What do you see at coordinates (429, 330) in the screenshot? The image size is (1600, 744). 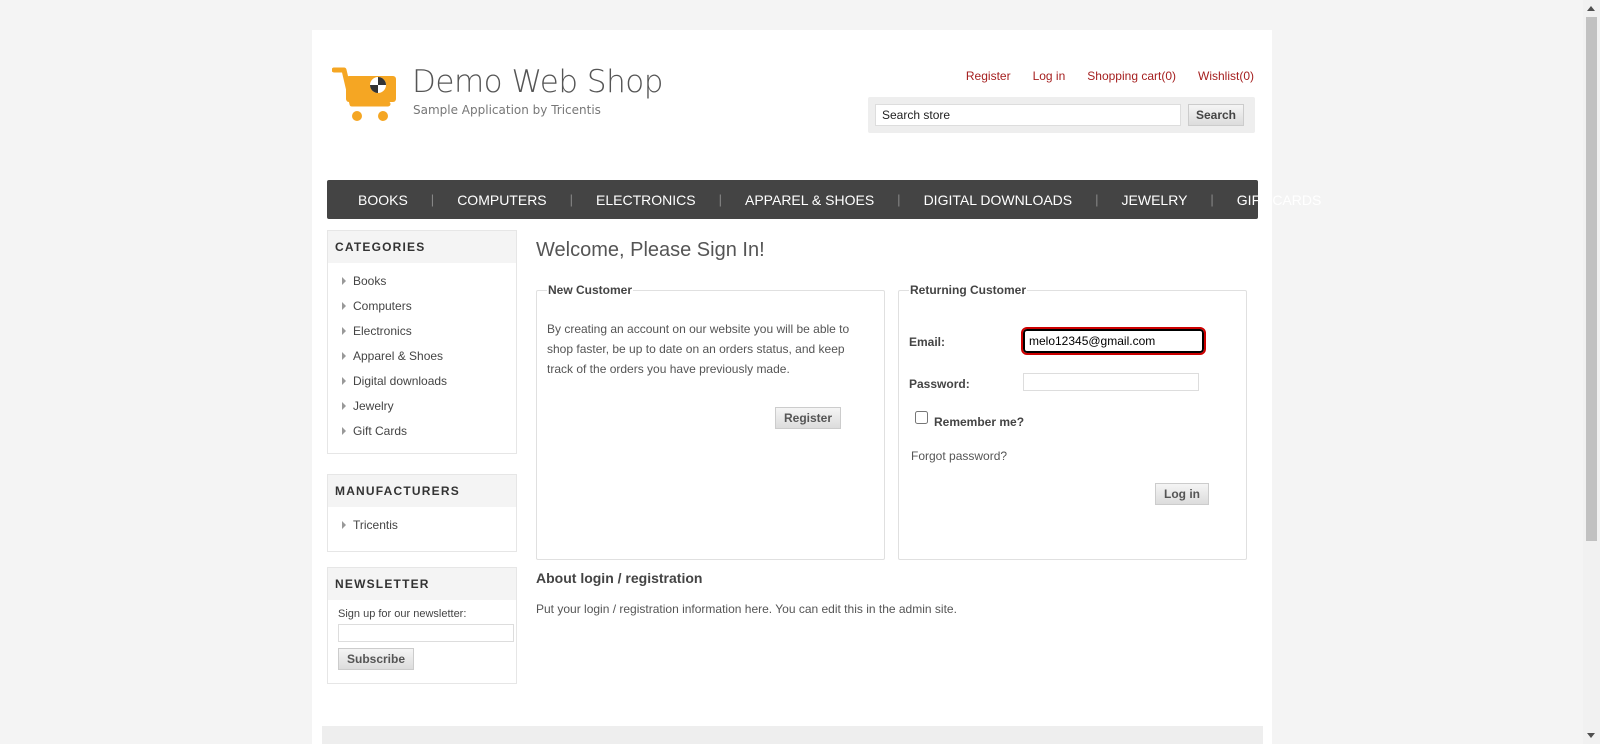 I see `category-item-electronics: Electronics` at bounding box center [429, 330].